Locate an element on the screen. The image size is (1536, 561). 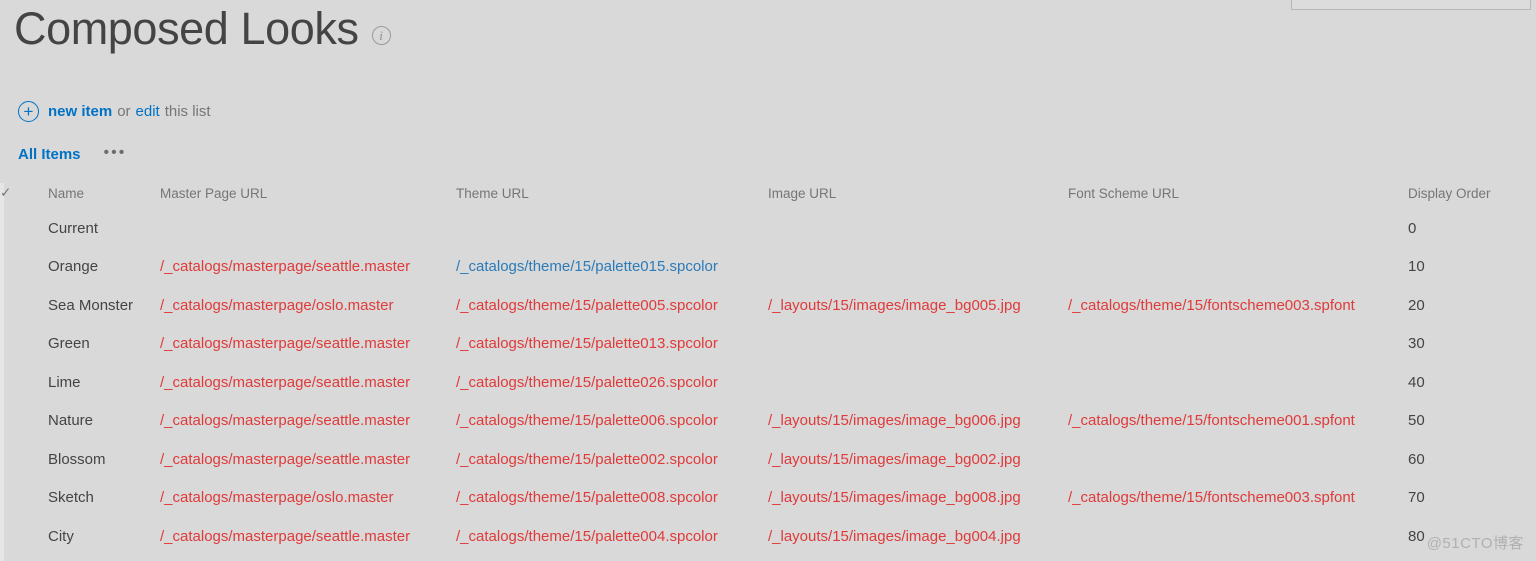
cell-name: Lime is located at coordinates (104, 382).